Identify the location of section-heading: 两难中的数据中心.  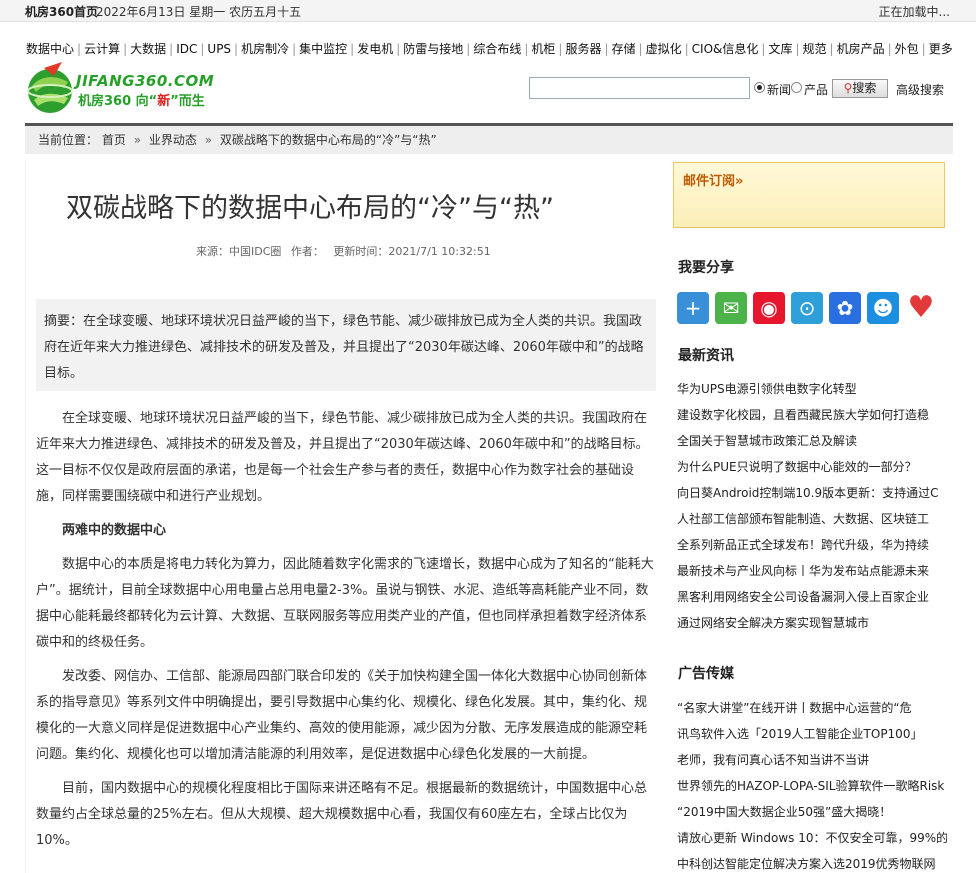
(114, 530).